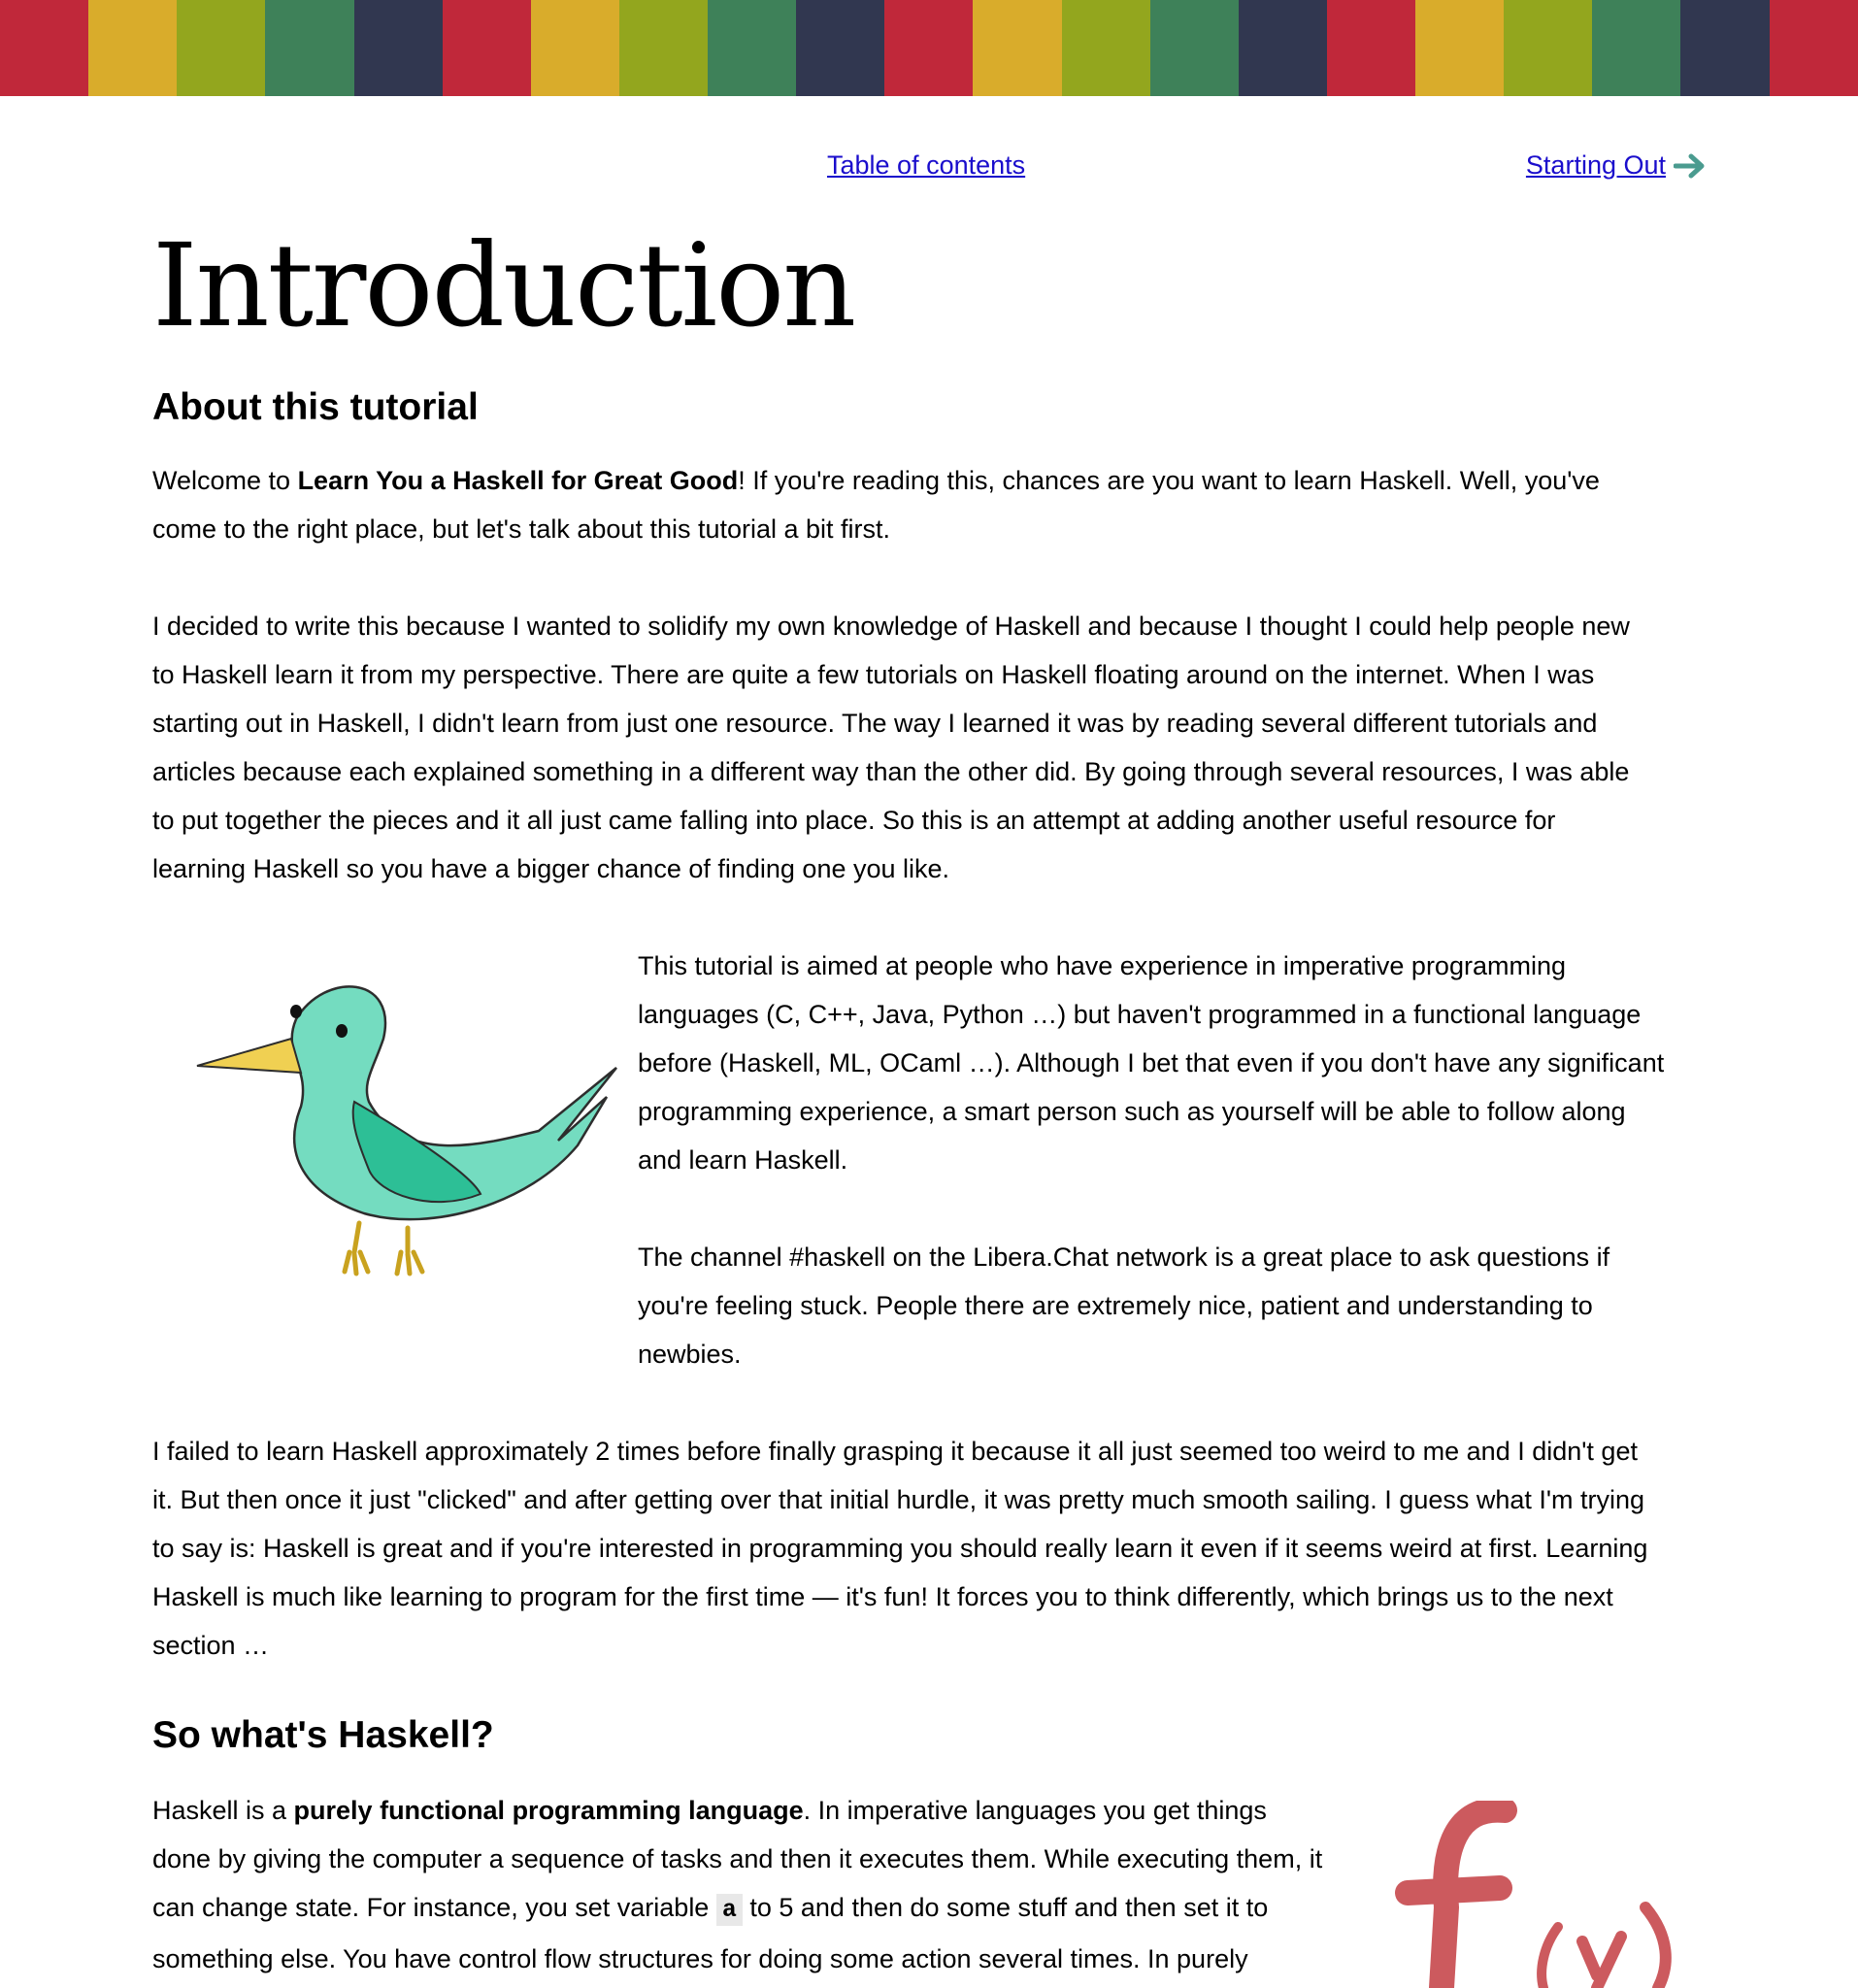 This screenshot has width=1858, height=1988. Describe the element at coordinates (504, 285) in the screenshot. I see `page-title: Introduction` at that location.